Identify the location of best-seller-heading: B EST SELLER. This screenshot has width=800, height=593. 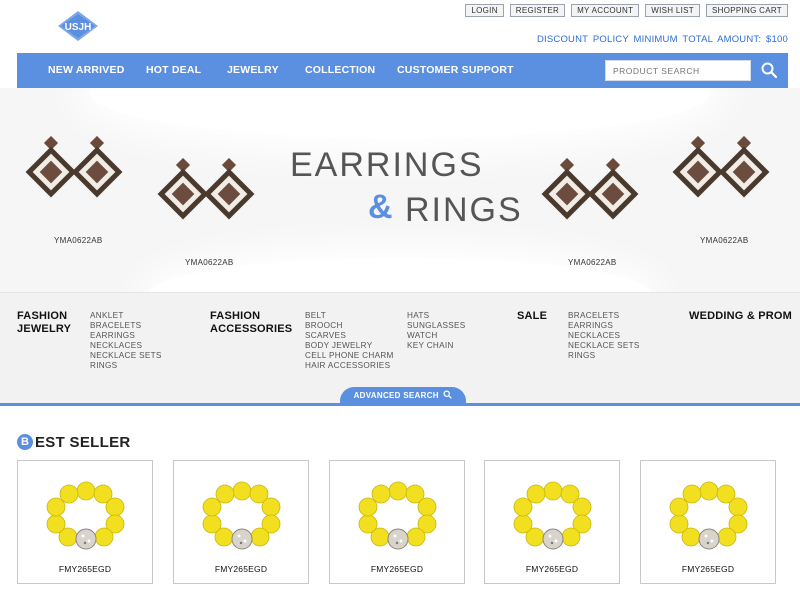
(74, 442).